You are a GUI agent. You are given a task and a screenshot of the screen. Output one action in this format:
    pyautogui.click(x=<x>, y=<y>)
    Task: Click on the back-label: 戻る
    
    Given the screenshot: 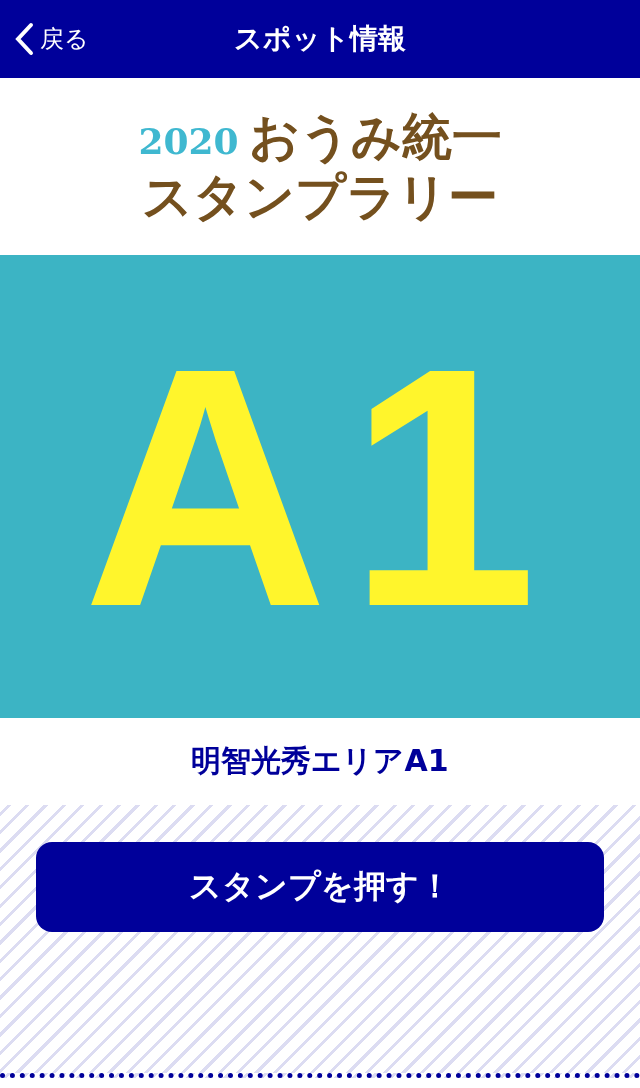 What is the action you would take?
    pyautogui.click(x=64, y=39)
    